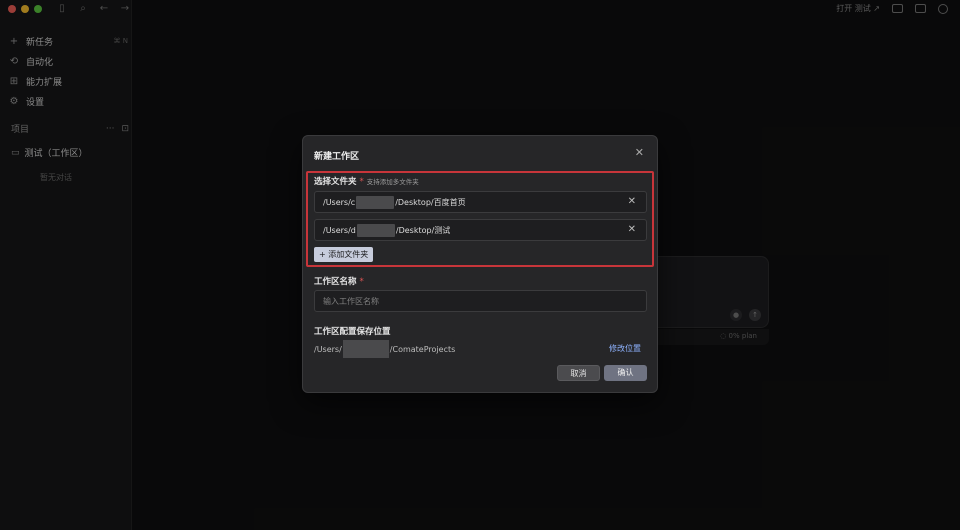 The width and height of the screenshot is (960, 530). Describe the element at coordinates (339, 202) in the screenshot. I see `folder-path-prefix: /Users/c` at that location.